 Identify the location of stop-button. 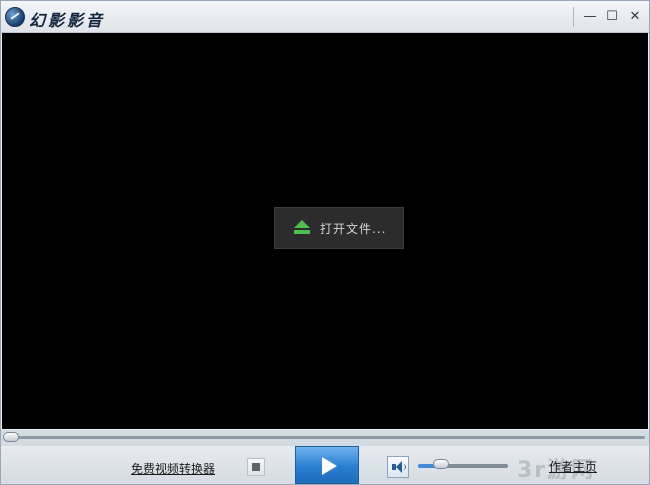
(256, 467).